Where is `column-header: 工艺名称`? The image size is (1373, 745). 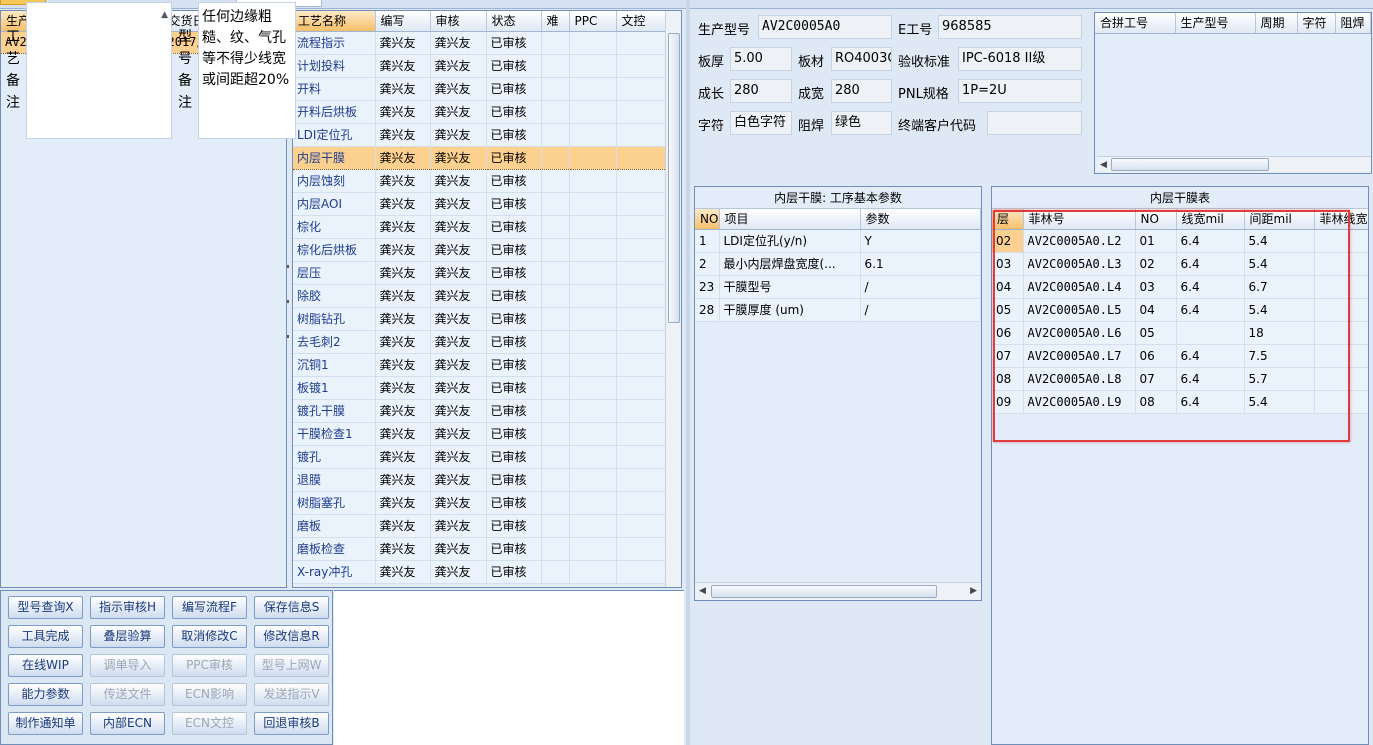 column-header: 工艺名称 is located at coordinates (334, 21).